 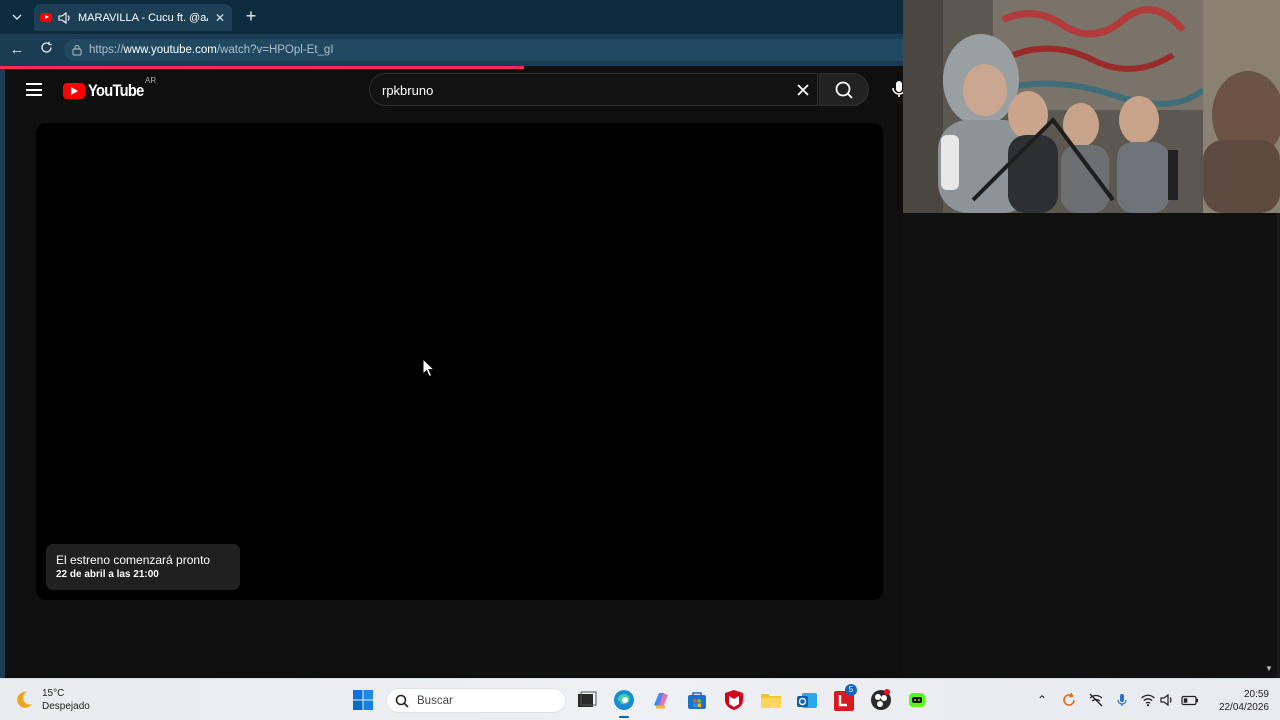 I want to click on obs-icon, so click(x=881, y=699).